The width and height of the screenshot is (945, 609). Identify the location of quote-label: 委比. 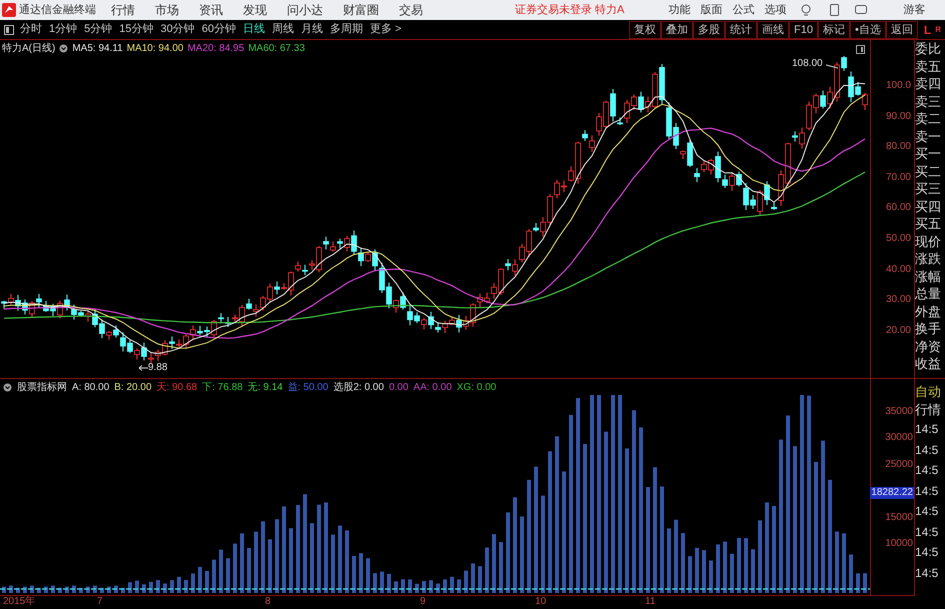
(928, 49).